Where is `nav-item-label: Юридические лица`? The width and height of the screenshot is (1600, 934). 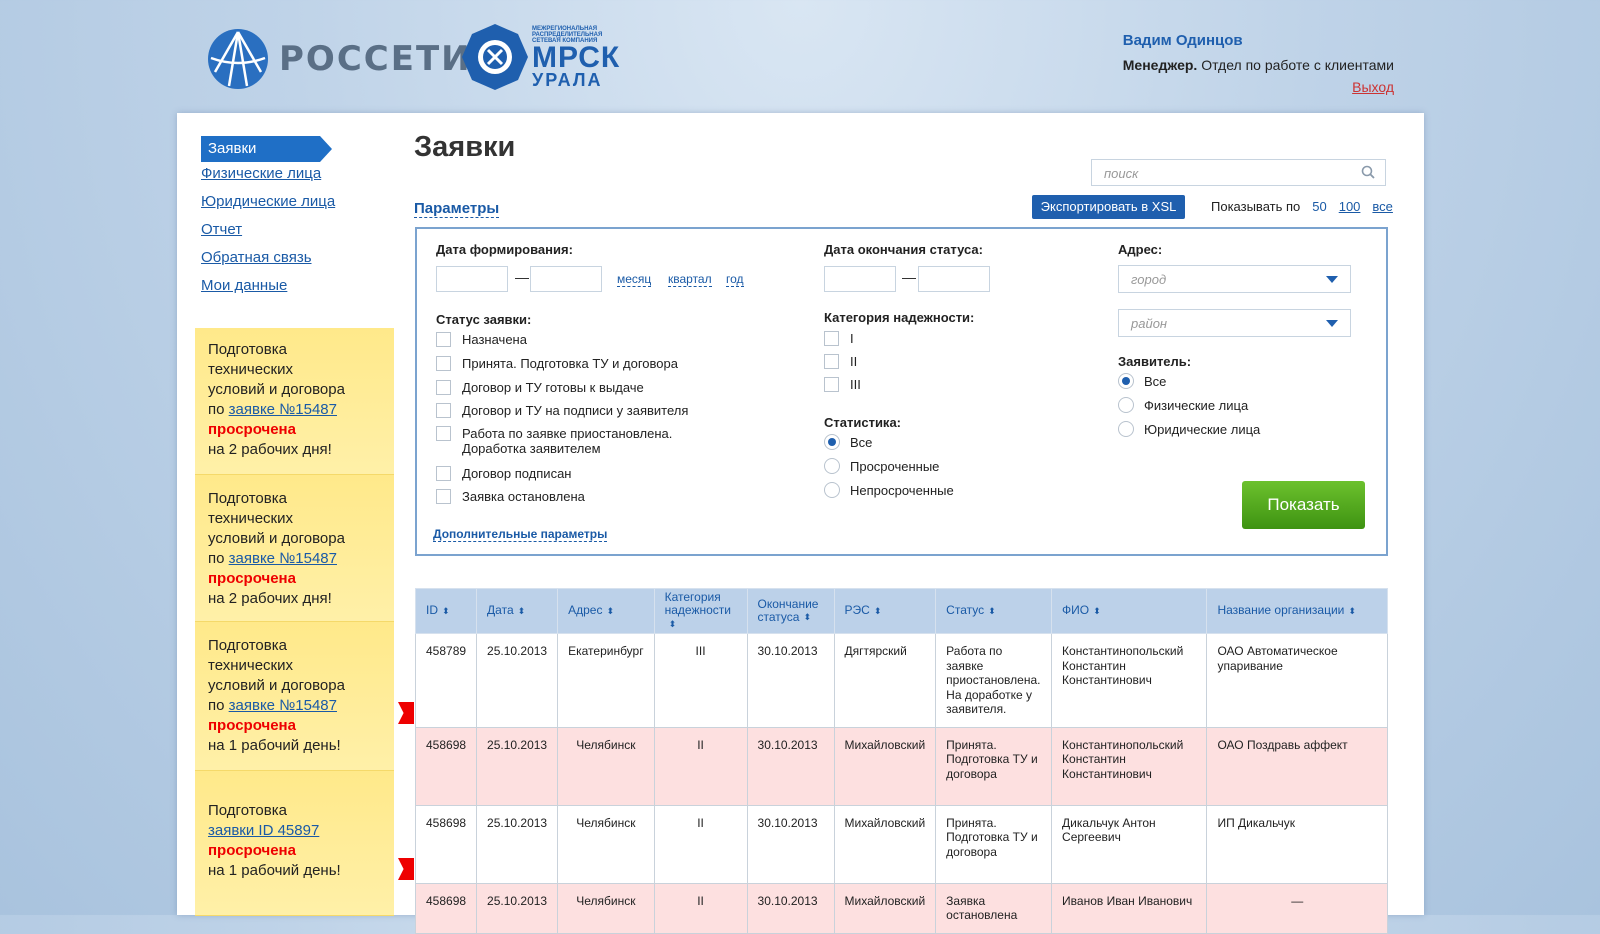
nav-item-label: Юридические лица is located at coordinates (268, 201).